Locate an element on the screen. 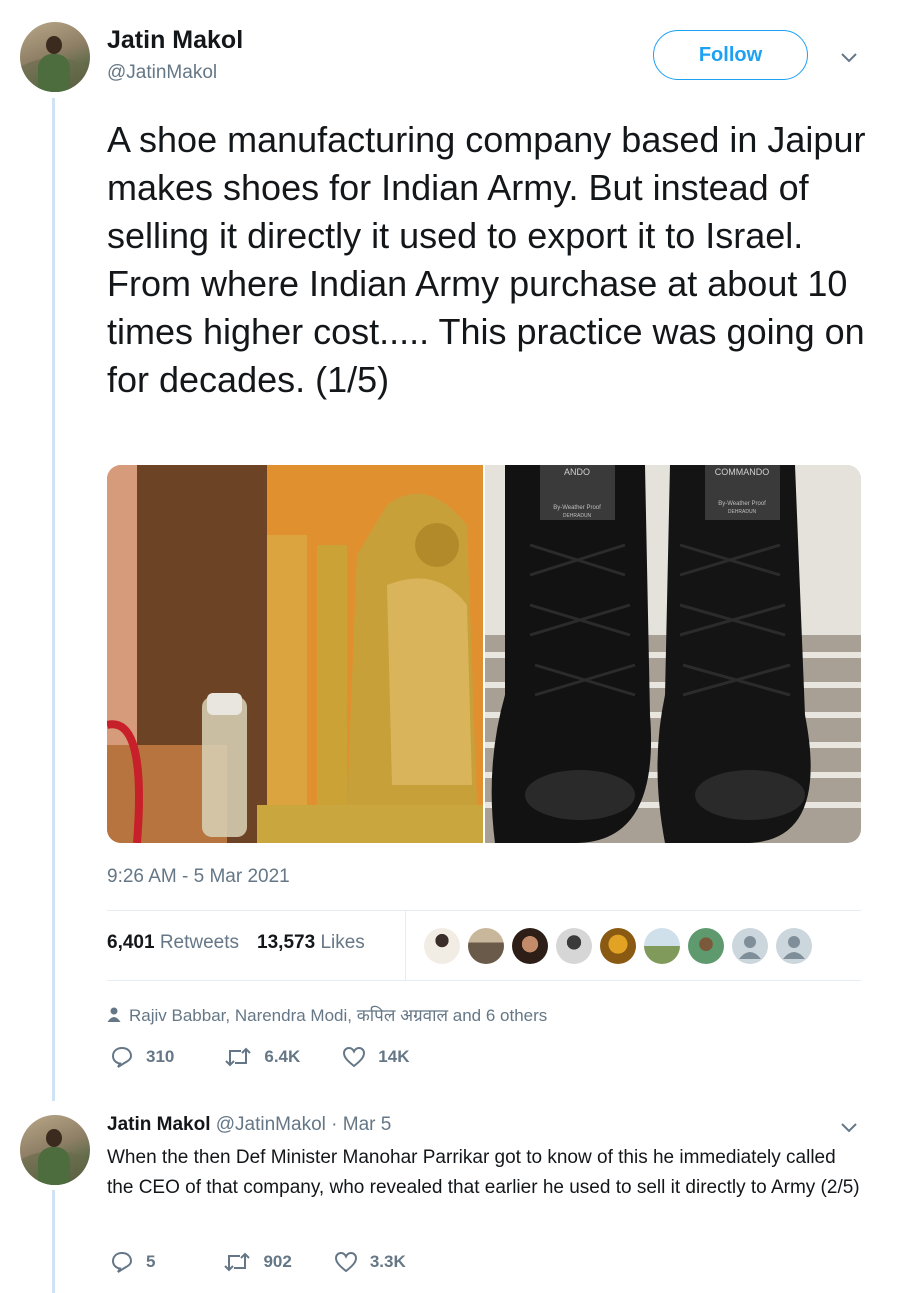  statue-photo is located at coordinates (295, 654).